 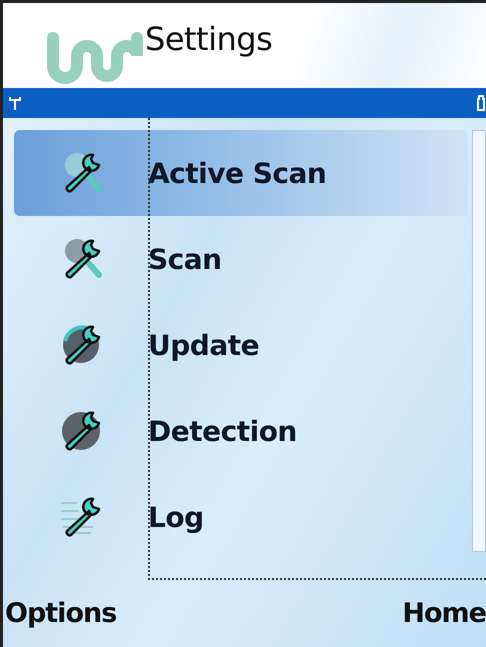 I want to click on menu-item-label: Active Scan, so click(x=237, y=173).